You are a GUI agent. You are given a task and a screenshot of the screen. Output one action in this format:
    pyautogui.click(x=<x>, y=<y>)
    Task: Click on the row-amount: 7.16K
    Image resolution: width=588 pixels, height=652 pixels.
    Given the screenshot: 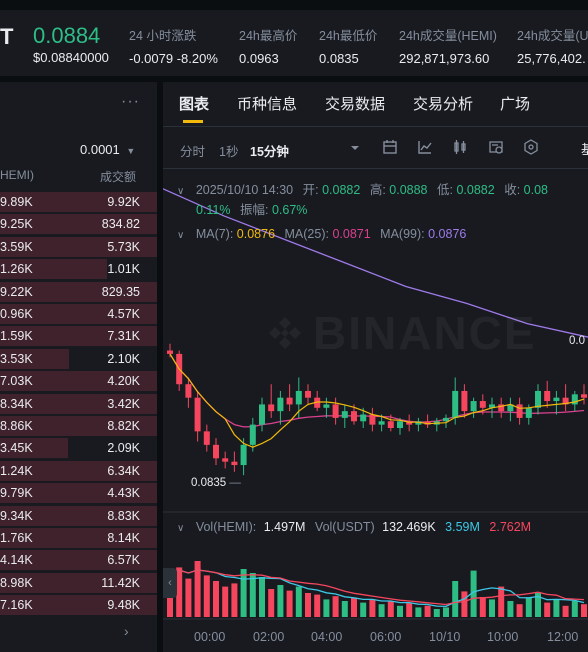 What is the action you would take?
    pyautogui.click(x=16, y=605)
    